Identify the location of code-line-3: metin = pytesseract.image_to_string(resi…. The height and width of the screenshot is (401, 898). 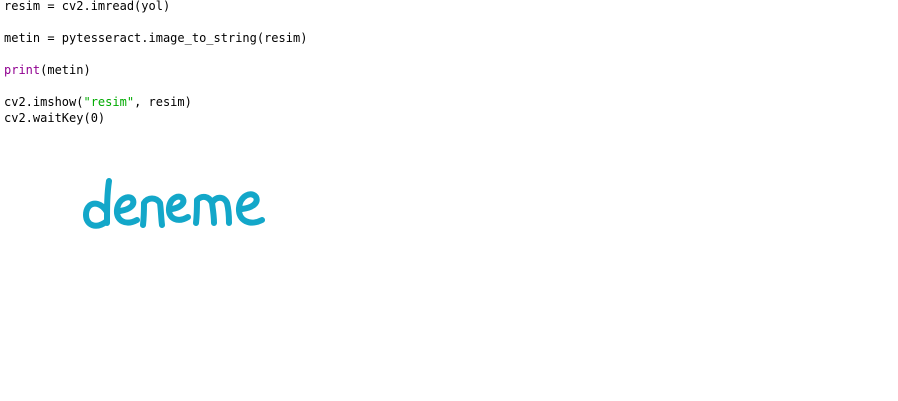
(156, 38).